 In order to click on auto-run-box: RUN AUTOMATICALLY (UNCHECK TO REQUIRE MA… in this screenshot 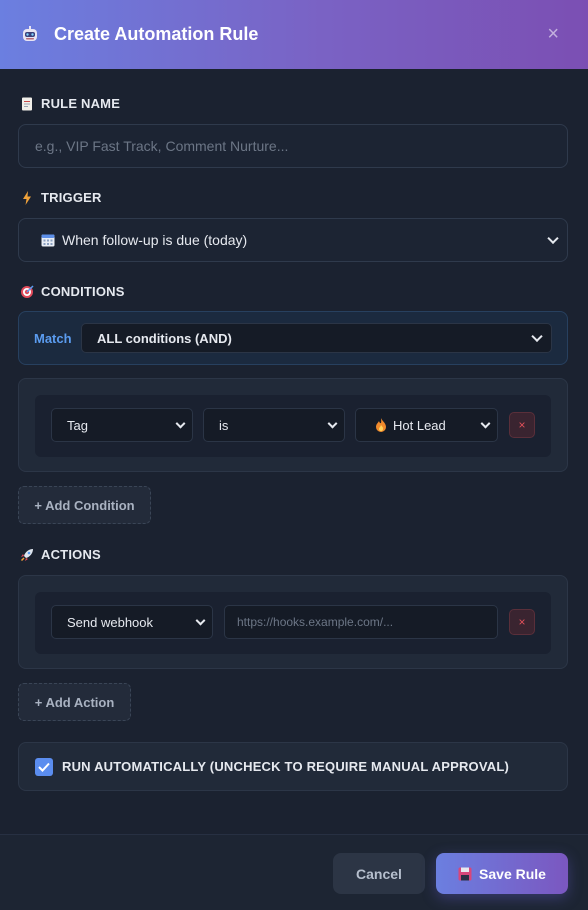, I will do `click(293, 766)`.